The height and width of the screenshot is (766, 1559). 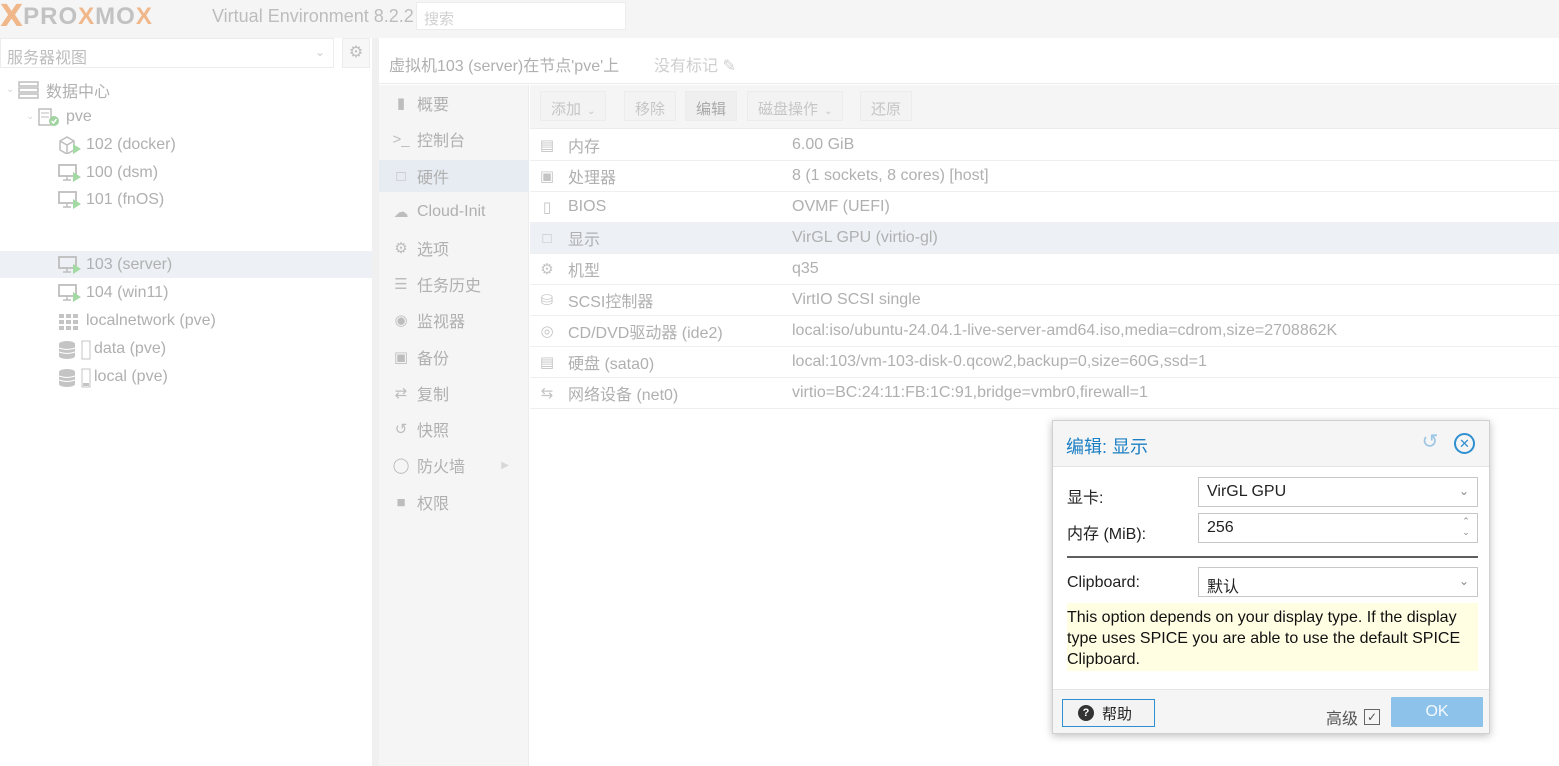 What do you see at coordinates (865, 237) in the screenshot?
I see `hw-value: VirGL GPU (virtio-gl)` at bounding box center [865, 237].